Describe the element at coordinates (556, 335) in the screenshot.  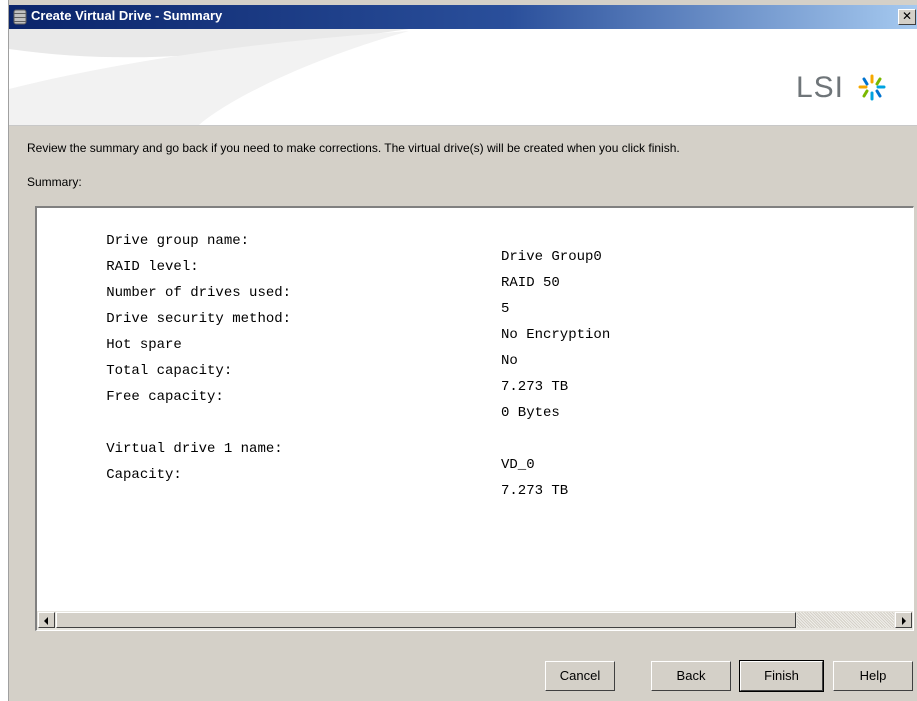
I see `row-value: No Encryption` at that location.